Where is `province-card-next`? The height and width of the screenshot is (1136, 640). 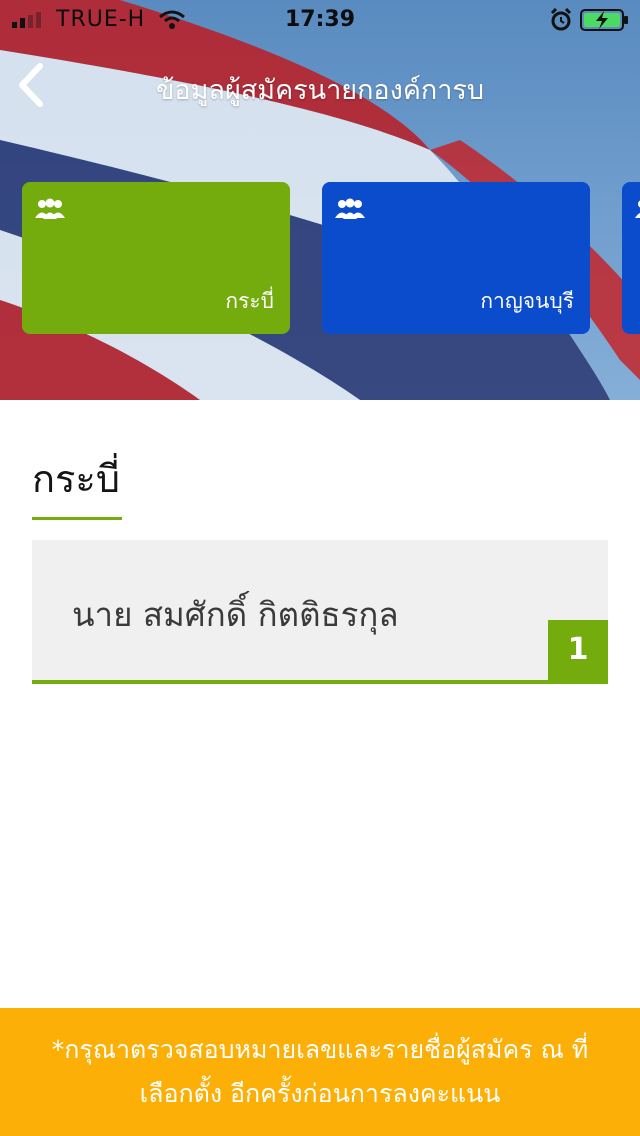 province-card-next is located at coordinates (631, 258).